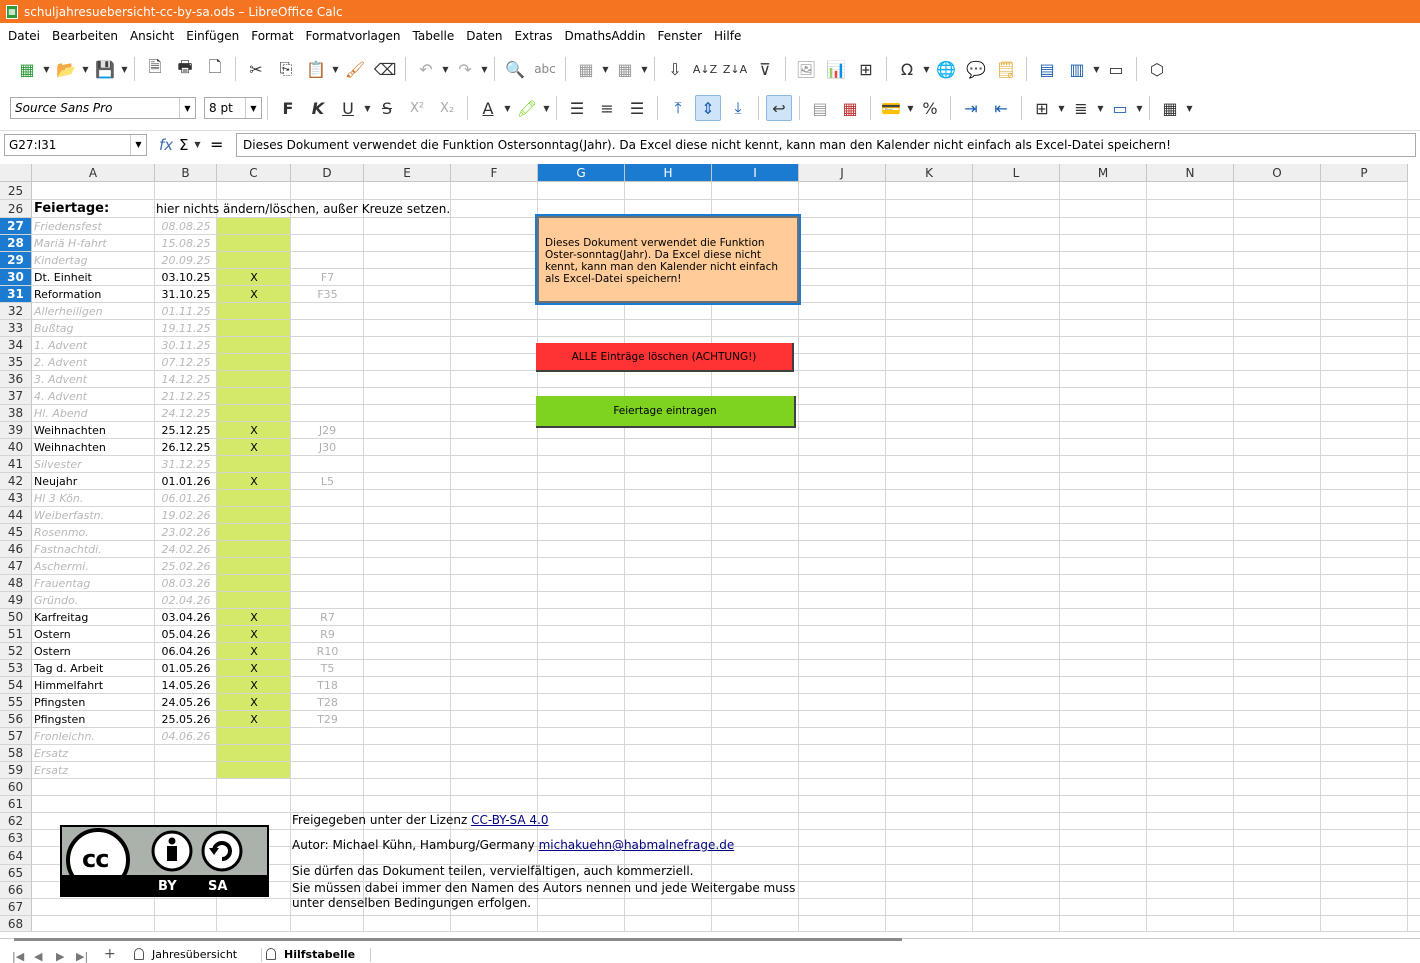  What do you see at coordinates (907, 69) in the screenshot?
I see `special-character-icon: Ω` at bounding box center [907, 69].